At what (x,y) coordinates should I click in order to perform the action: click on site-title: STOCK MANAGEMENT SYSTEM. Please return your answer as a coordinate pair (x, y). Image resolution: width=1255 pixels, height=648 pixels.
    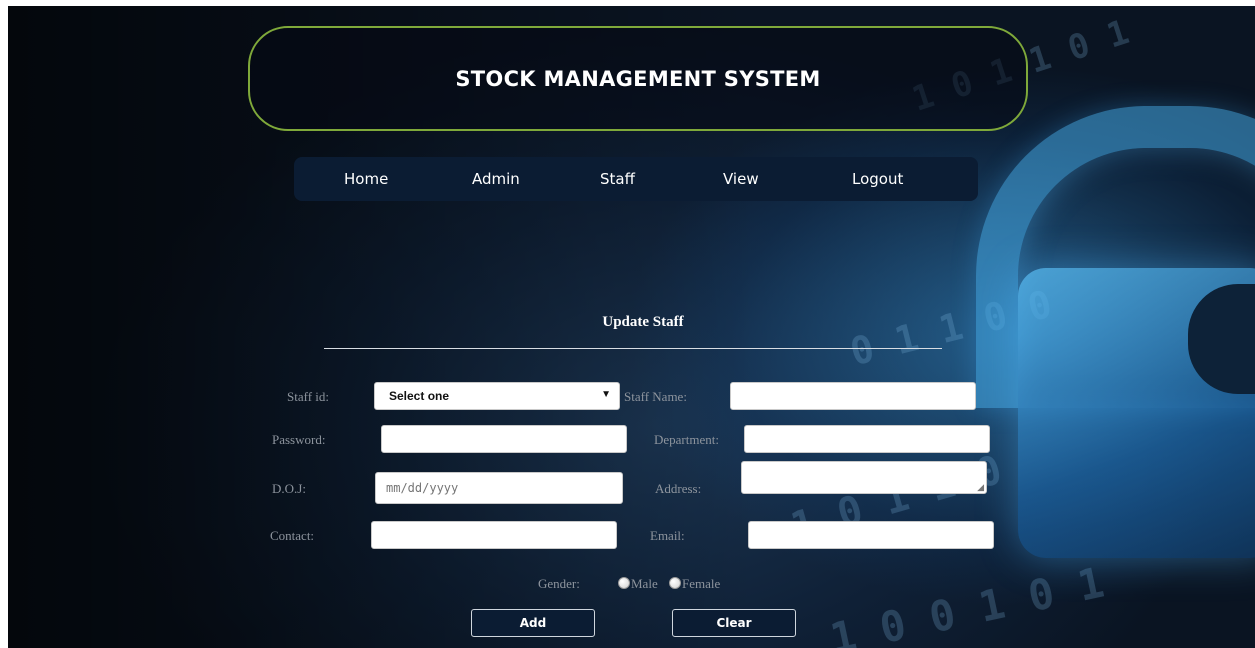
    Looking at the image, I should click on (638, 78).